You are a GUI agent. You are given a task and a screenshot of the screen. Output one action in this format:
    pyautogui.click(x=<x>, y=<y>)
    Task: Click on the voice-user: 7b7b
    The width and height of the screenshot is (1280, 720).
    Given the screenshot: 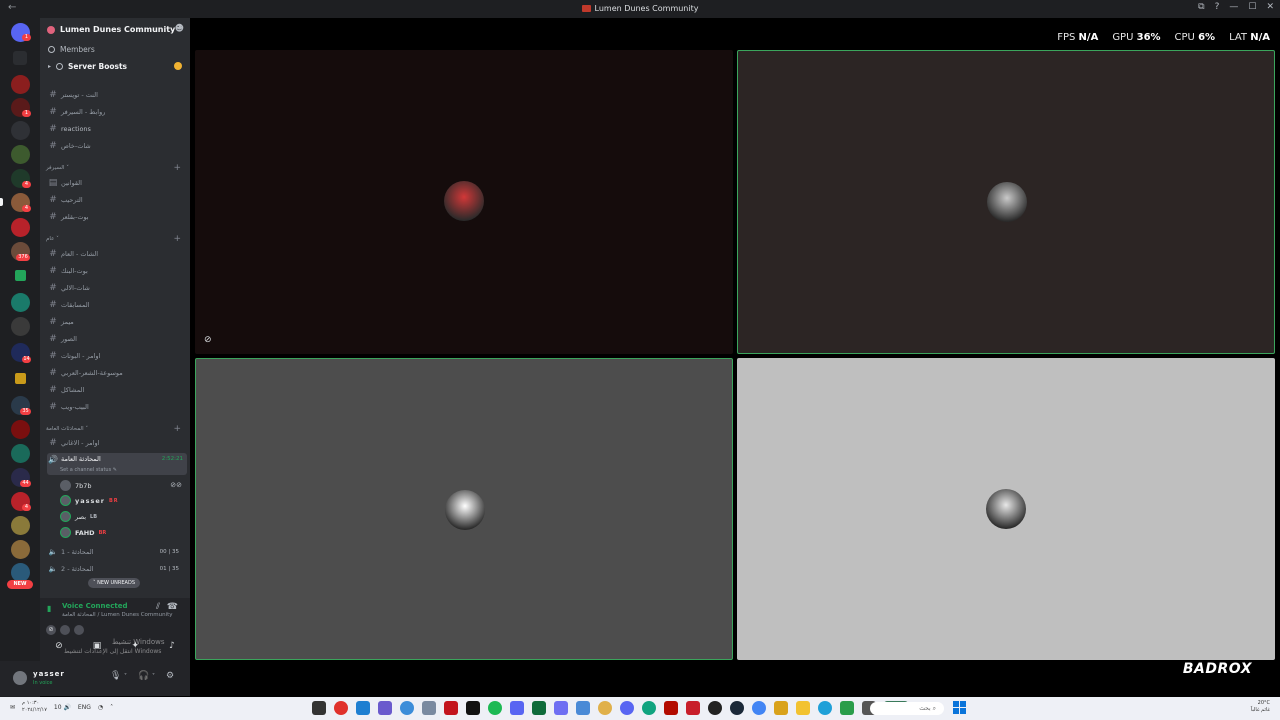 What is the action you would take?
    pyautogui.click(x=76, y=485)
    